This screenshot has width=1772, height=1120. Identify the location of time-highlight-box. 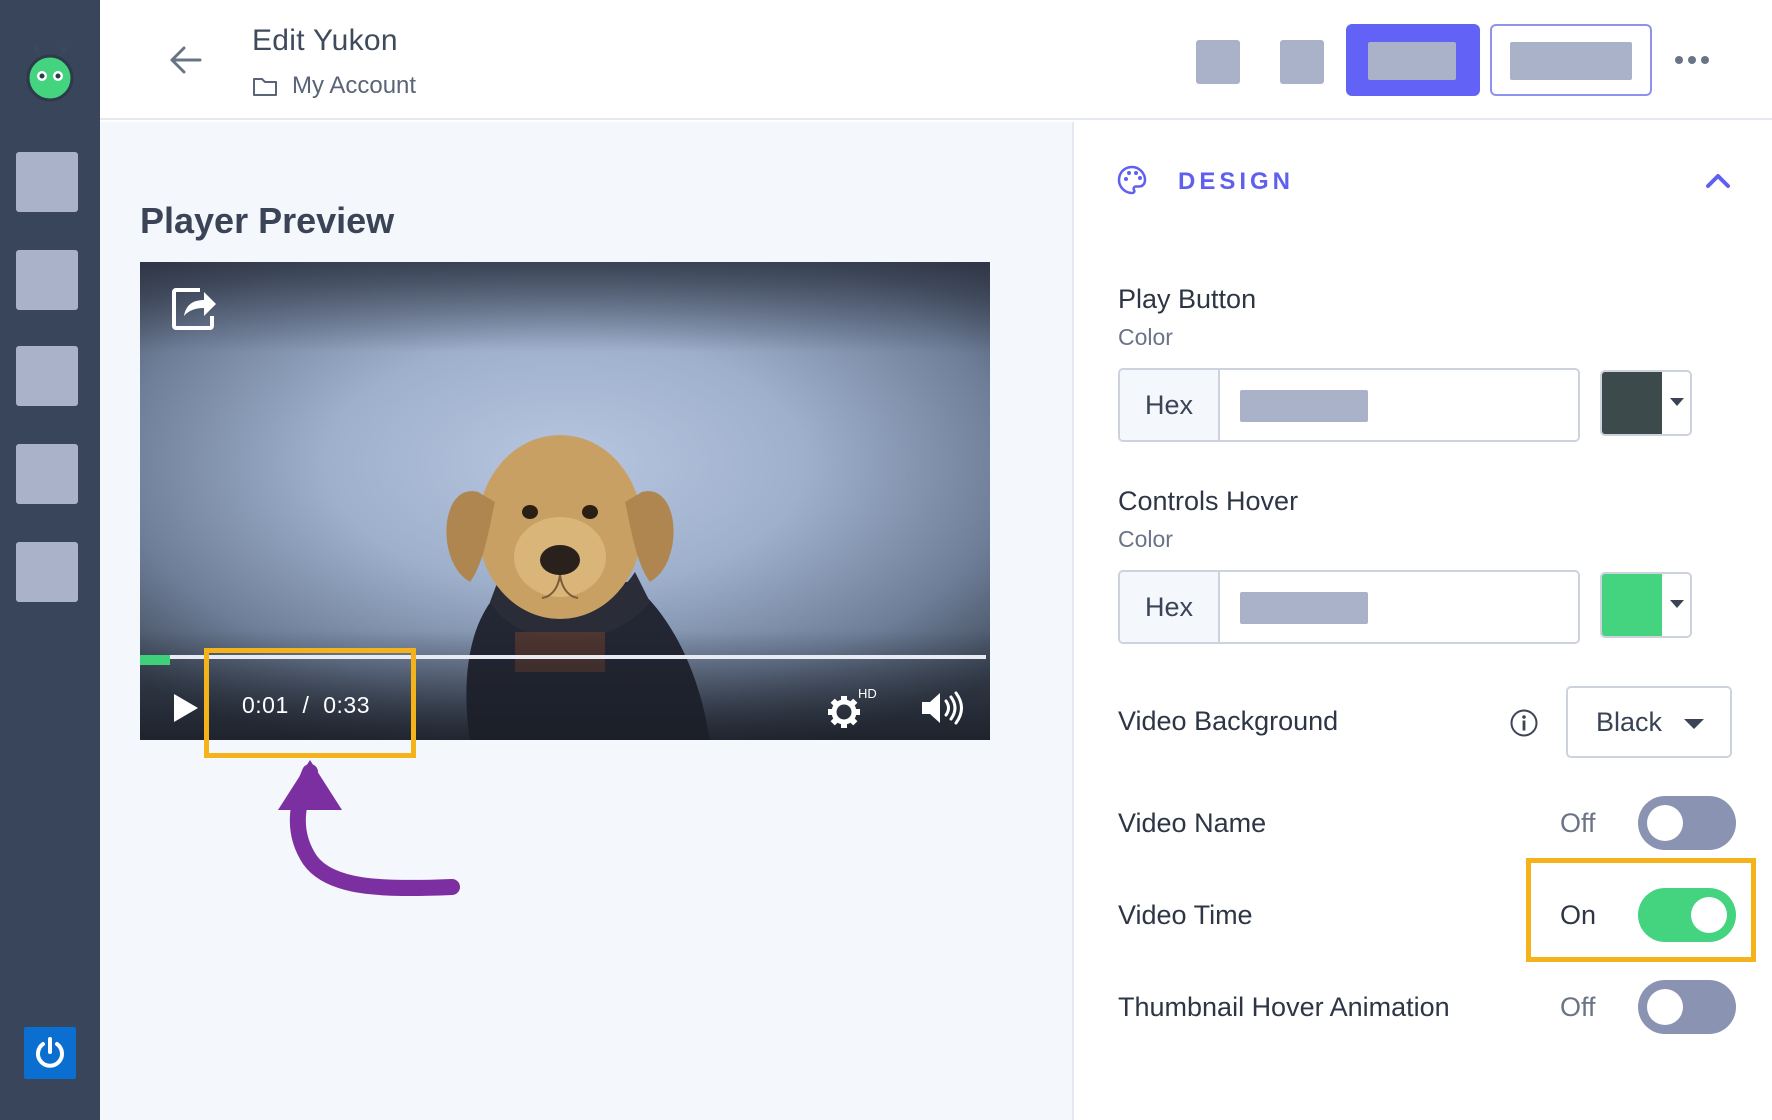
(310, 703).